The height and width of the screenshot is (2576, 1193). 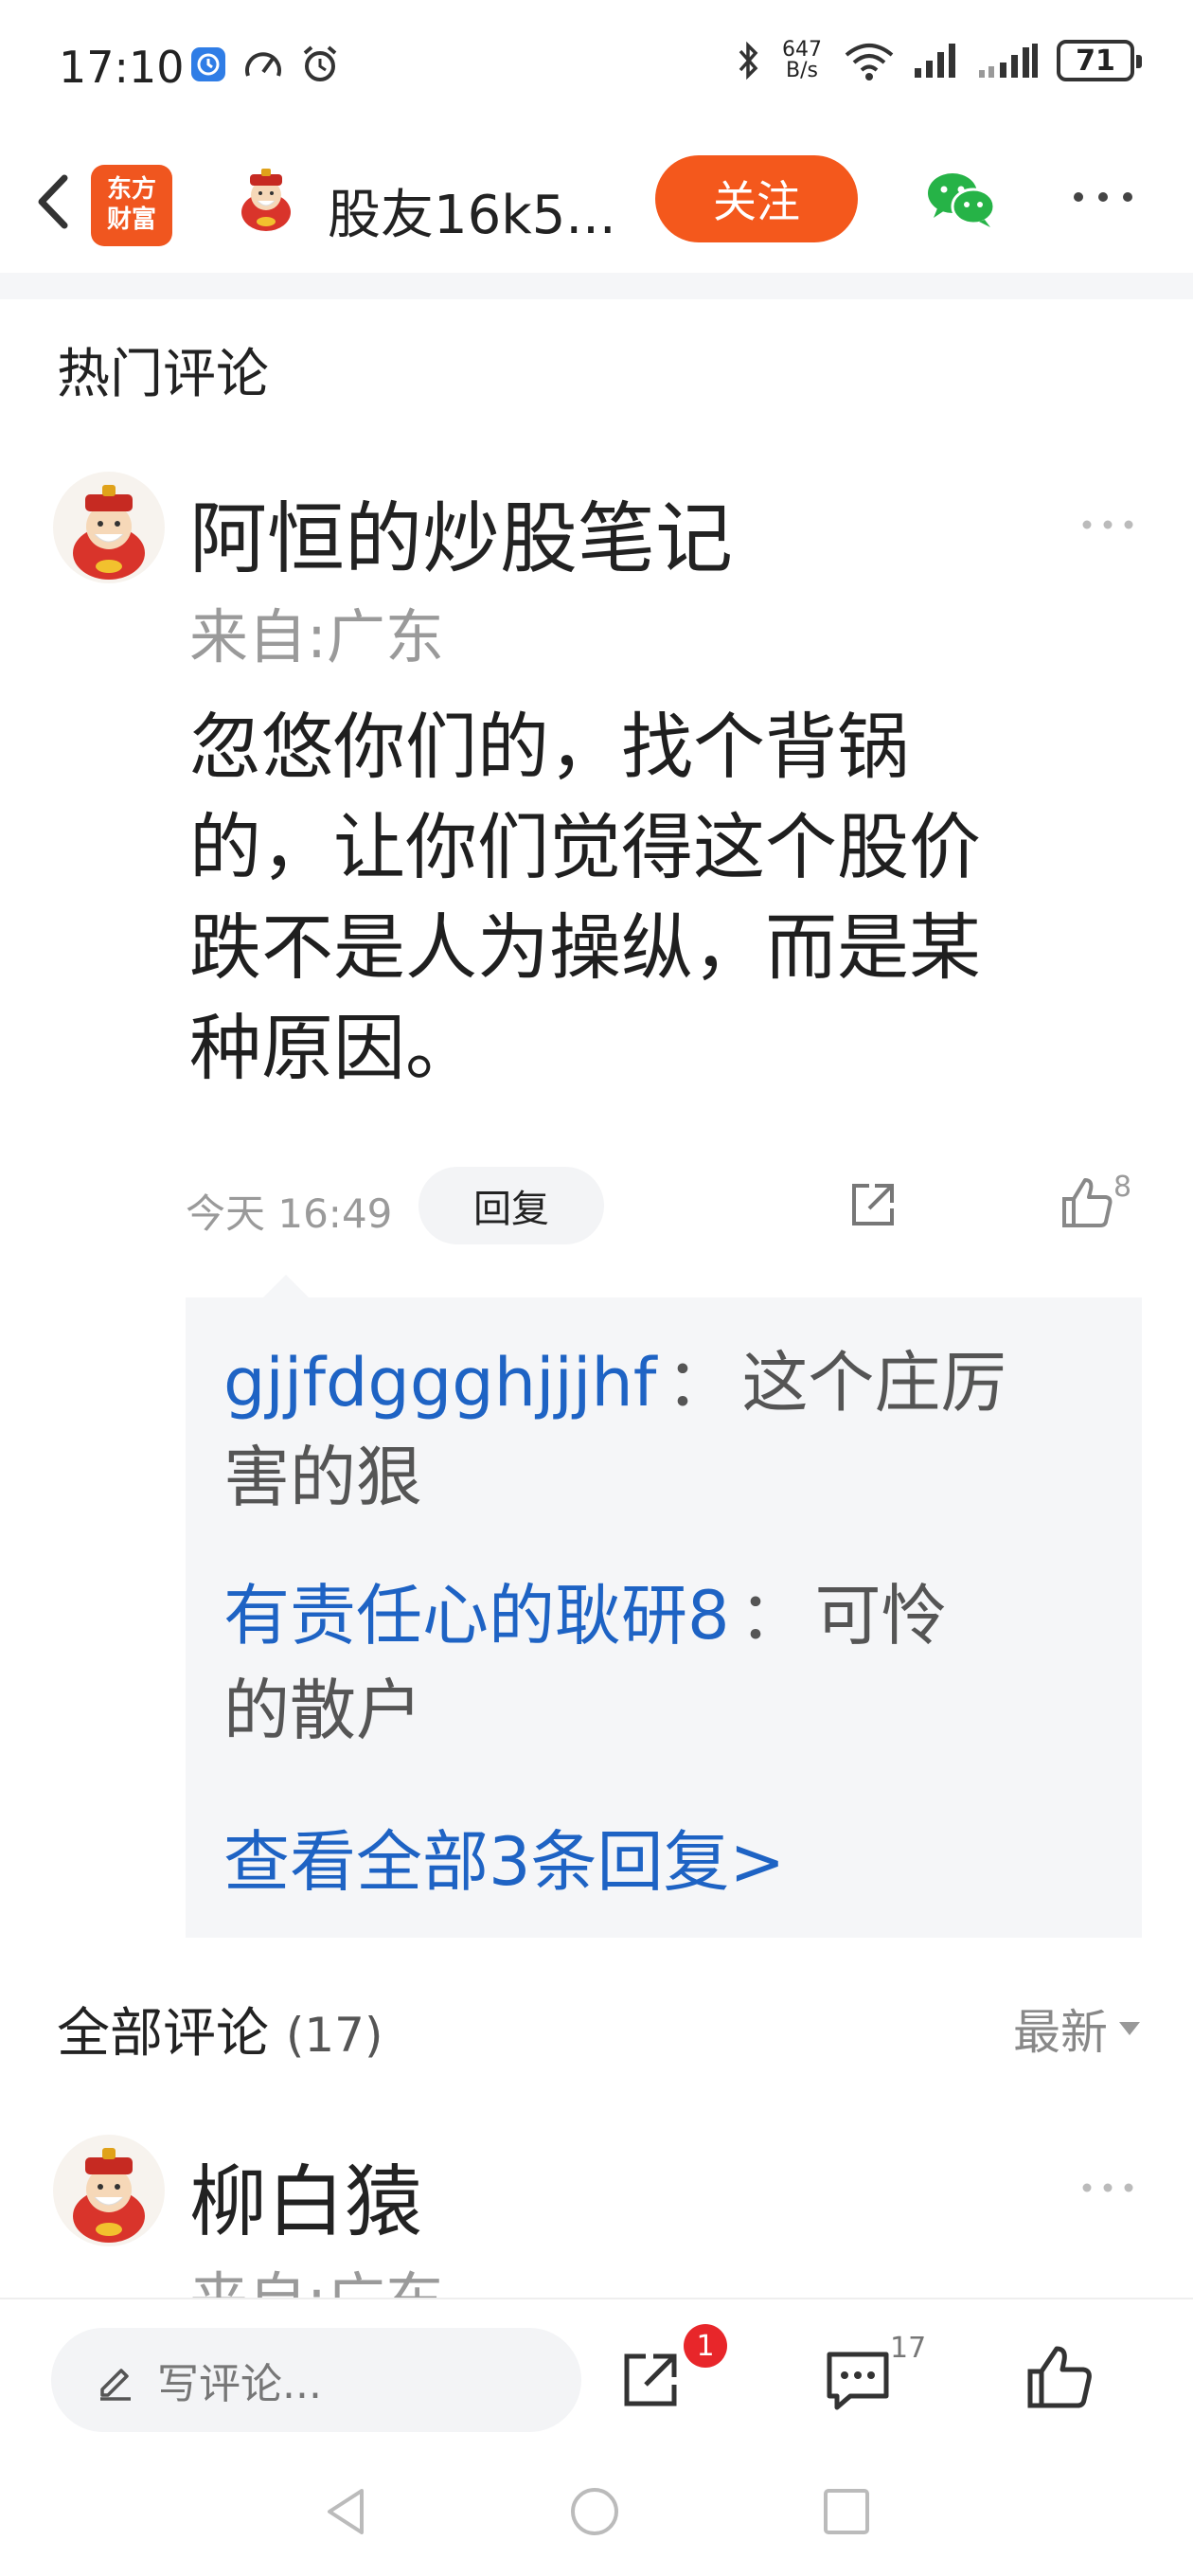 I want to click on speedometer-icon, so click(x=263, y=64).